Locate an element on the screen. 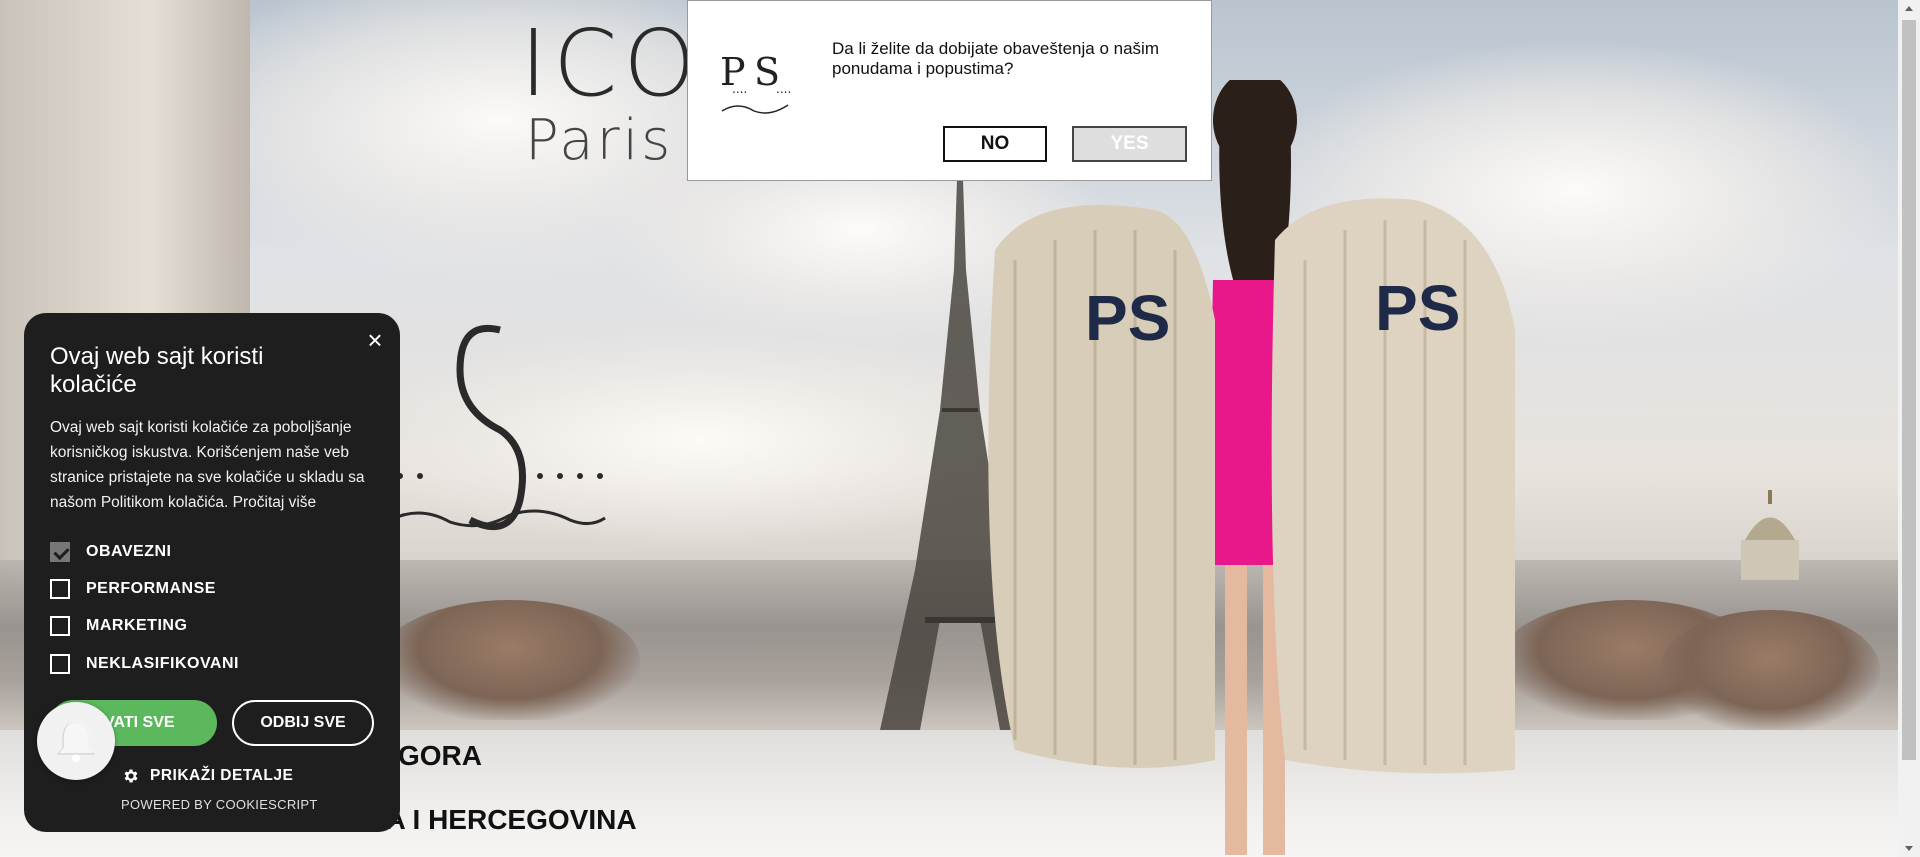  cookie-option-marketing: MARKETING is located at coordinates (118, 626).